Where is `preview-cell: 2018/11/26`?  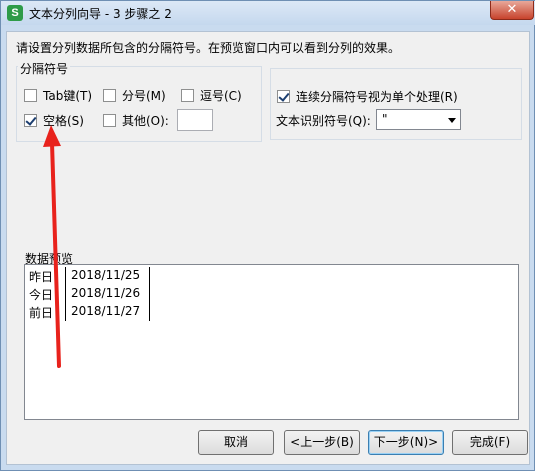 preview-cell: 2018/11/26 is located at coordinates (106, 293).